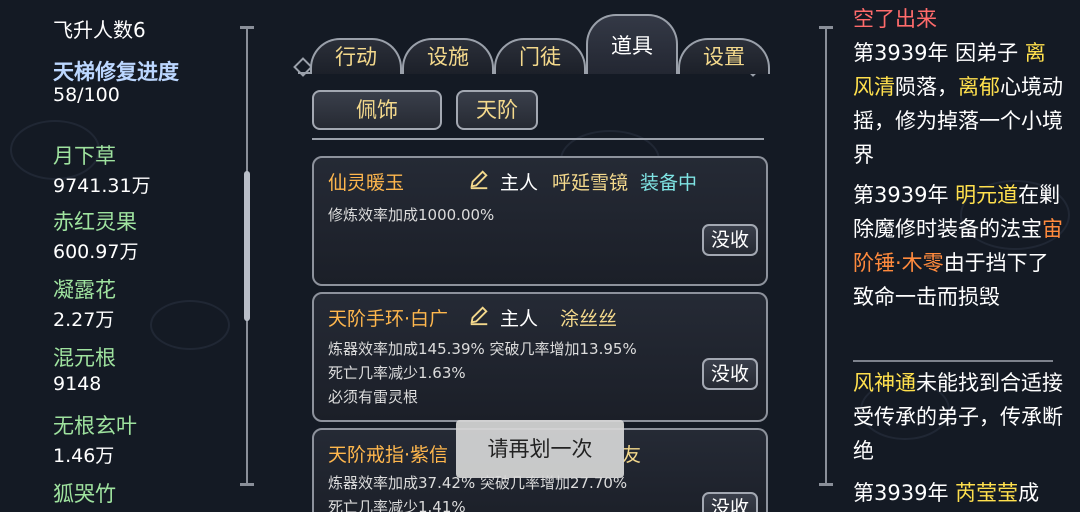 Image resolution: width=1080 pixels, height=512 pixels. I want to click on log-entry: 第3939年 因弟子 离风清陨落，离郁心境动摇，修为掉落一个小境界, so click(958, 104).